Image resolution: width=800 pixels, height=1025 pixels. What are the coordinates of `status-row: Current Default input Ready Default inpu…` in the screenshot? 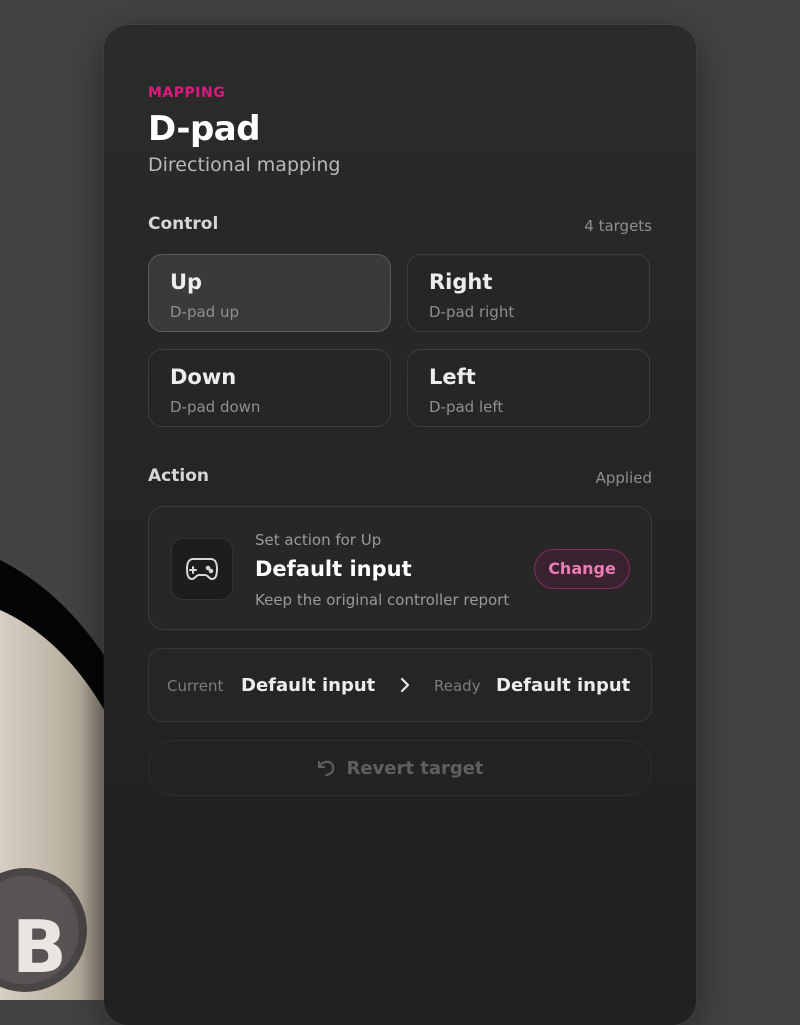 It's located at (400, 685).